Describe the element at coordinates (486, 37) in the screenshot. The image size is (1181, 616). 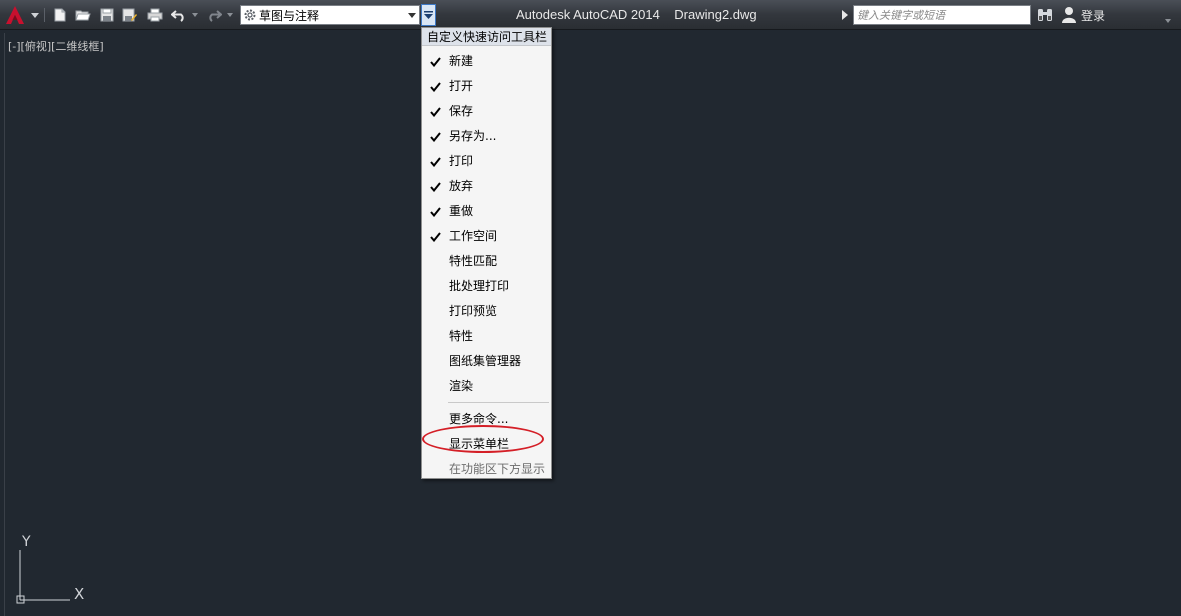
I see `menu-header: 自定义快速访问工具栏` at that location.